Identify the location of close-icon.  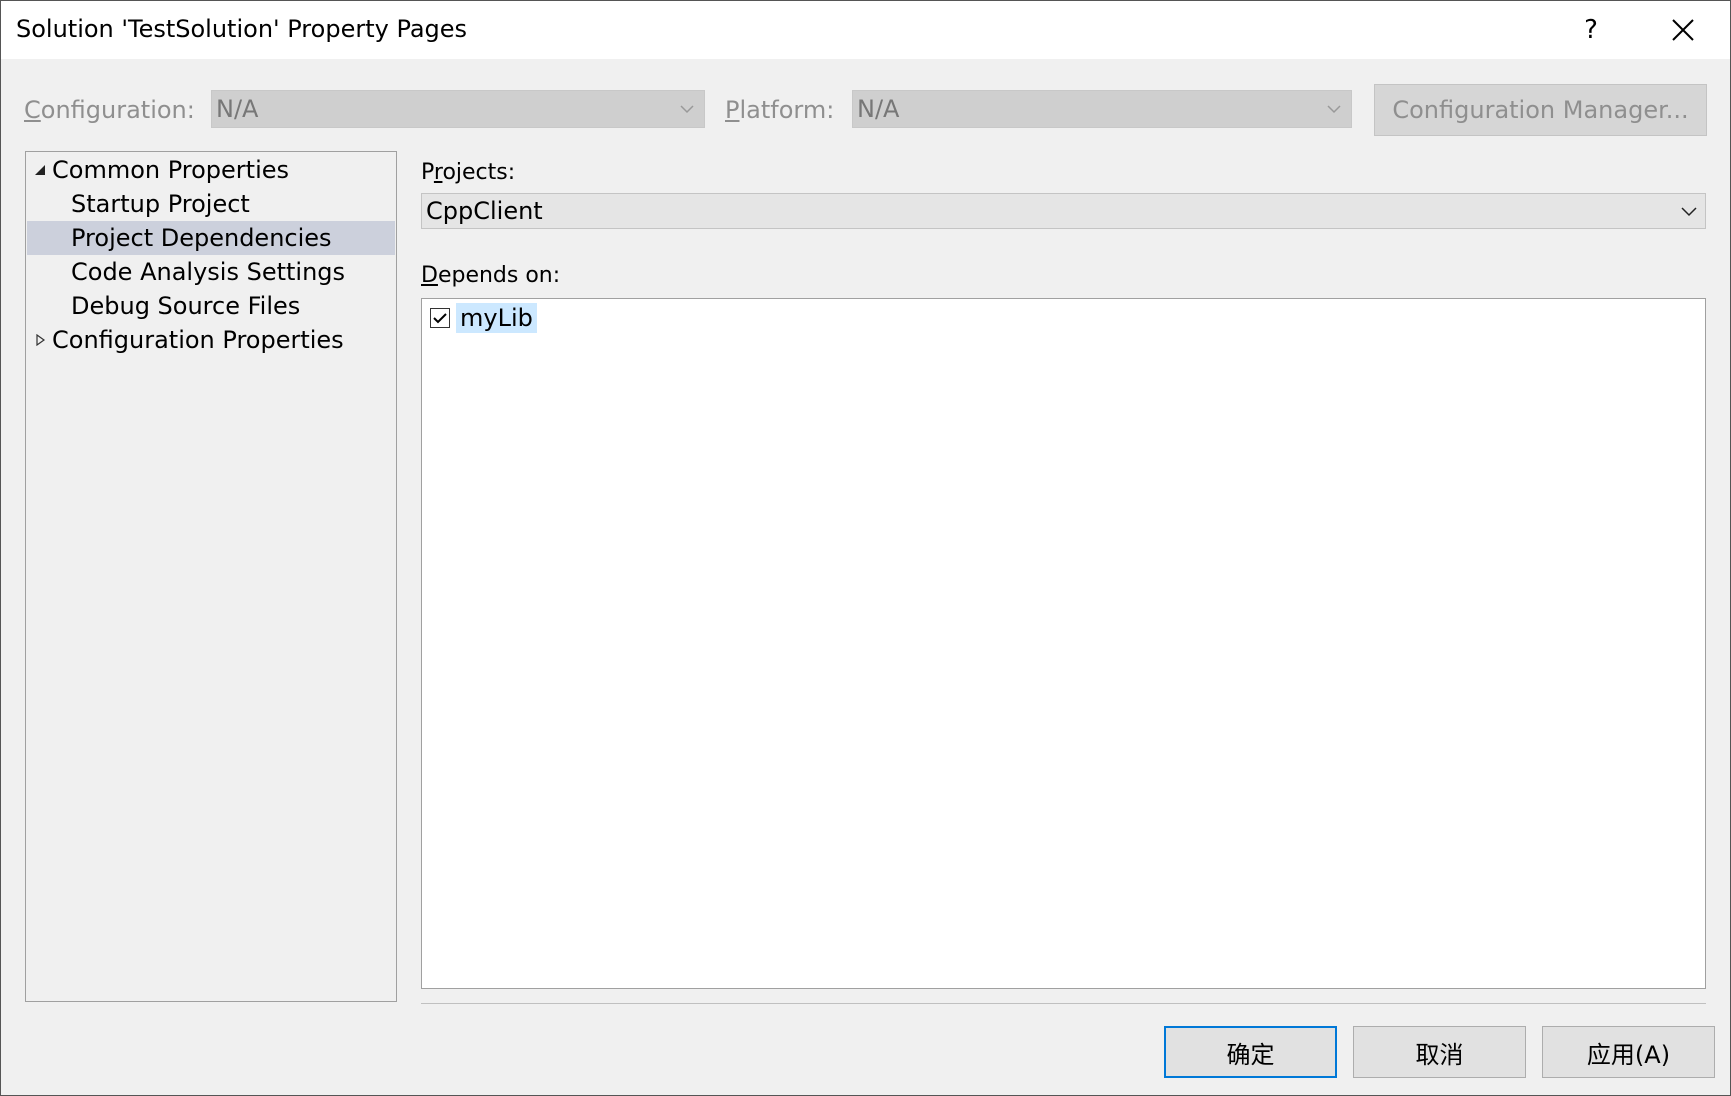
(1683, 30).